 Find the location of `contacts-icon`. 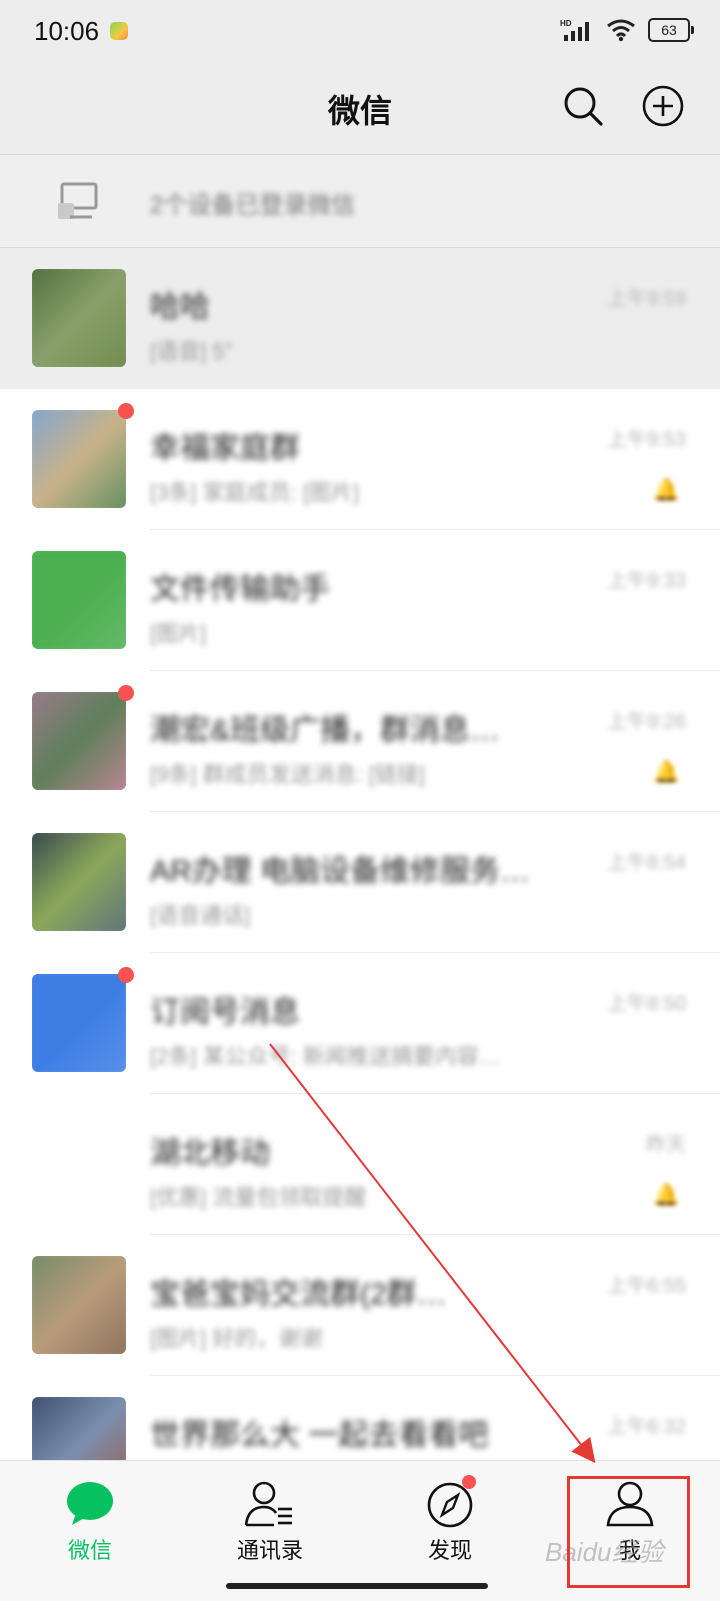

contacts-icon is located at coordinates (268, 1504).